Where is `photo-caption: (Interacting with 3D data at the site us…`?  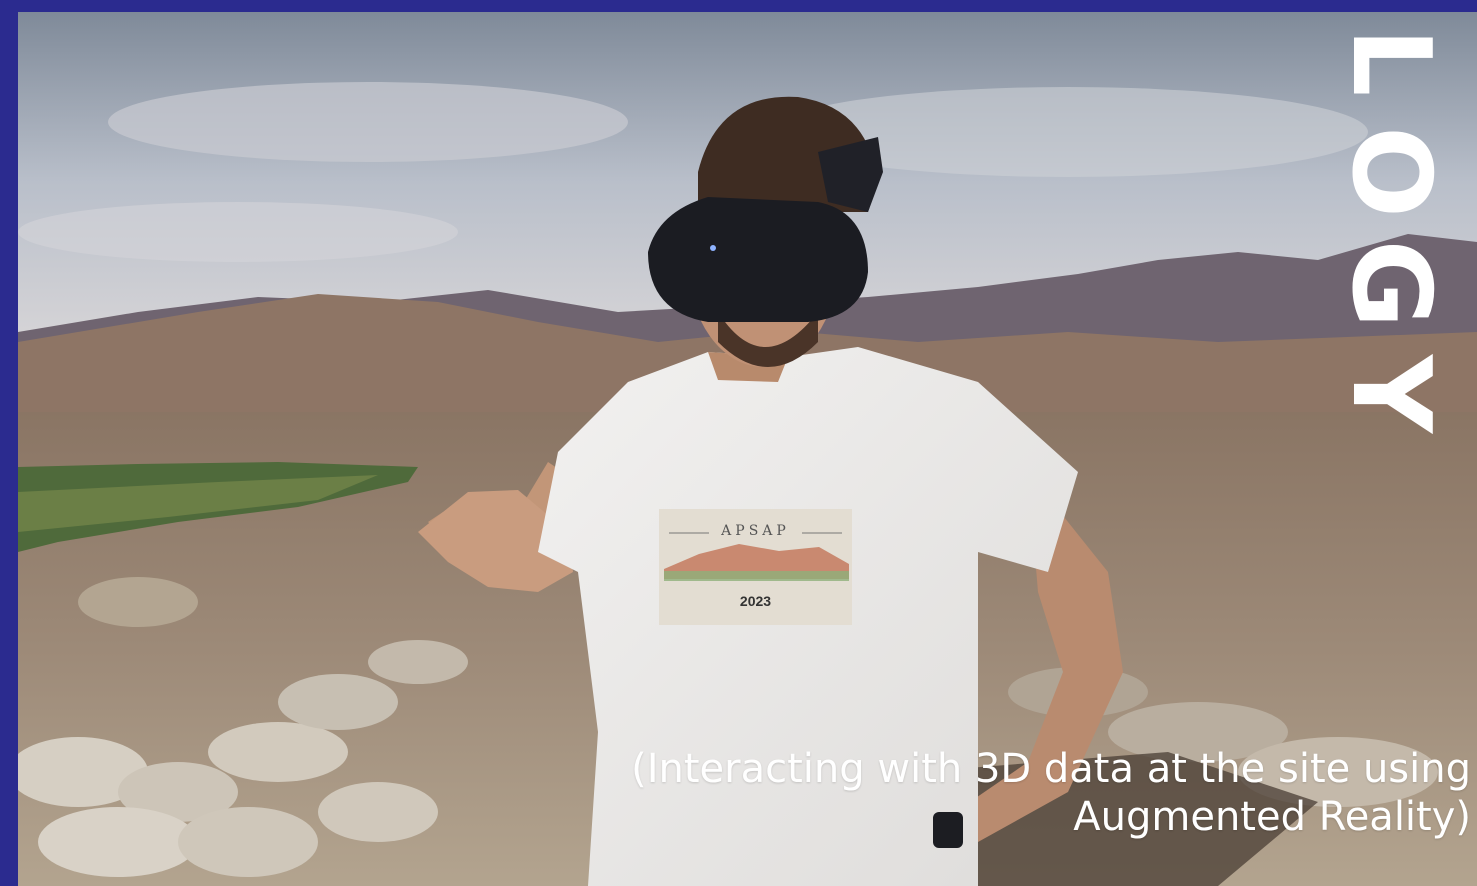
photo-caption: (Interacting with 3D data at the site us… is located at coordinates (941, 793).